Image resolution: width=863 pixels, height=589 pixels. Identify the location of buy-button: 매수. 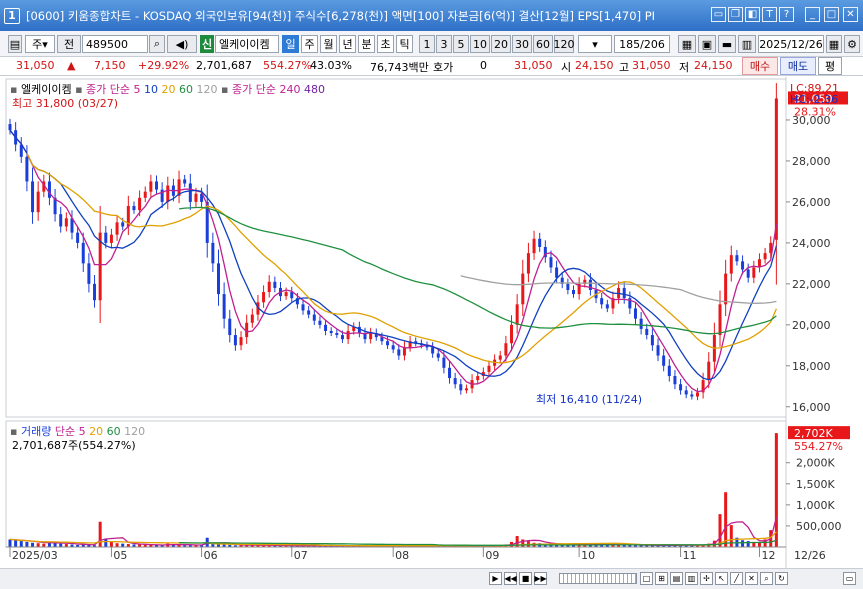
(760, 66).